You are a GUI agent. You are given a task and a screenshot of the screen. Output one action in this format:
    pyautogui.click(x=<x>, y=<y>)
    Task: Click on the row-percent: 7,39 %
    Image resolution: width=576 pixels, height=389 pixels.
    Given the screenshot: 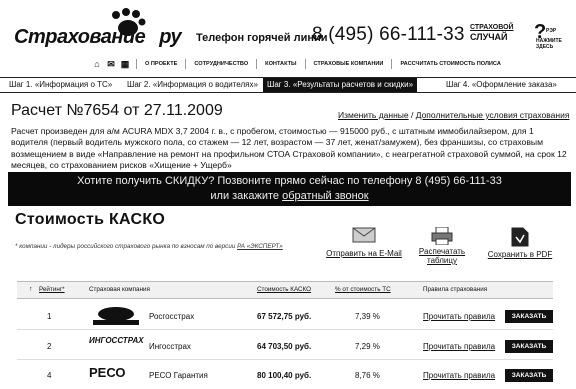 What is the action you would take?
    pyautogui.click(x=367, y=316)
    